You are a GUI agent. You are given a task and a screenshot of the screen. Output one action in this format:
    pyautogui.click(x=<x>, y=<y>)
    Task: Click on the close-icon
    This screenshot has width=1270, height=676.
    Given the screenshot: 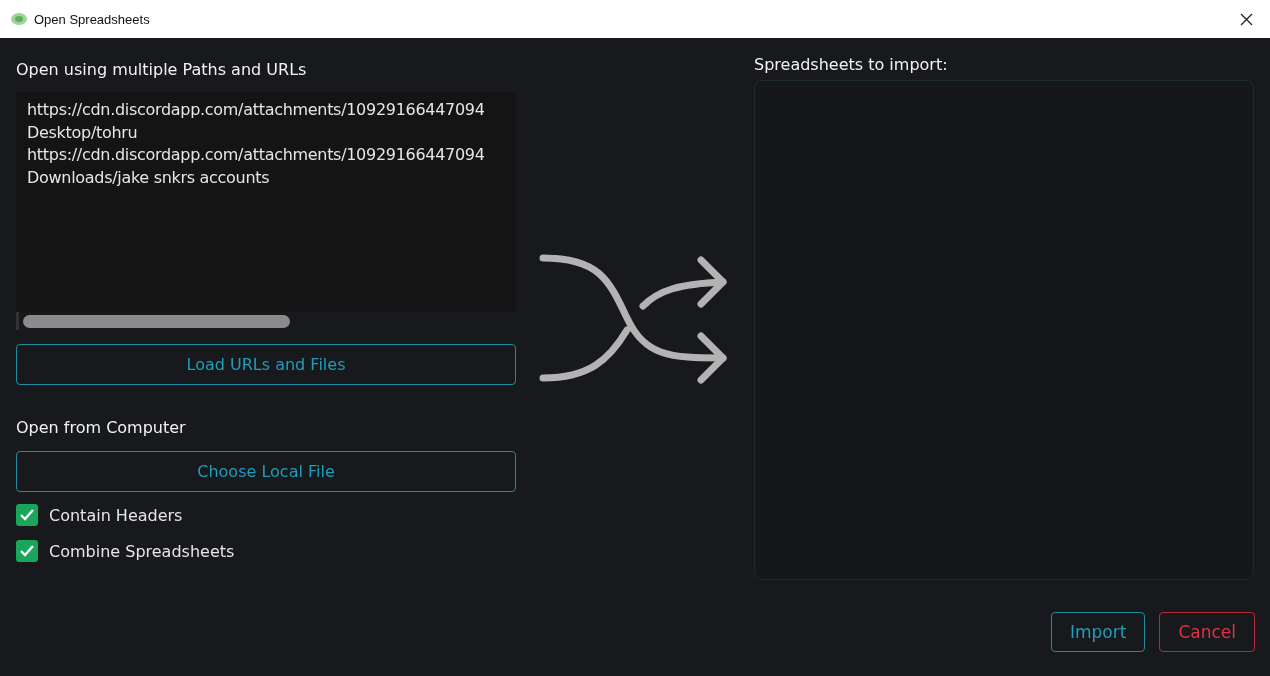 What is the action you would take?
    pyautogui.click(x=1246, y=19)
    